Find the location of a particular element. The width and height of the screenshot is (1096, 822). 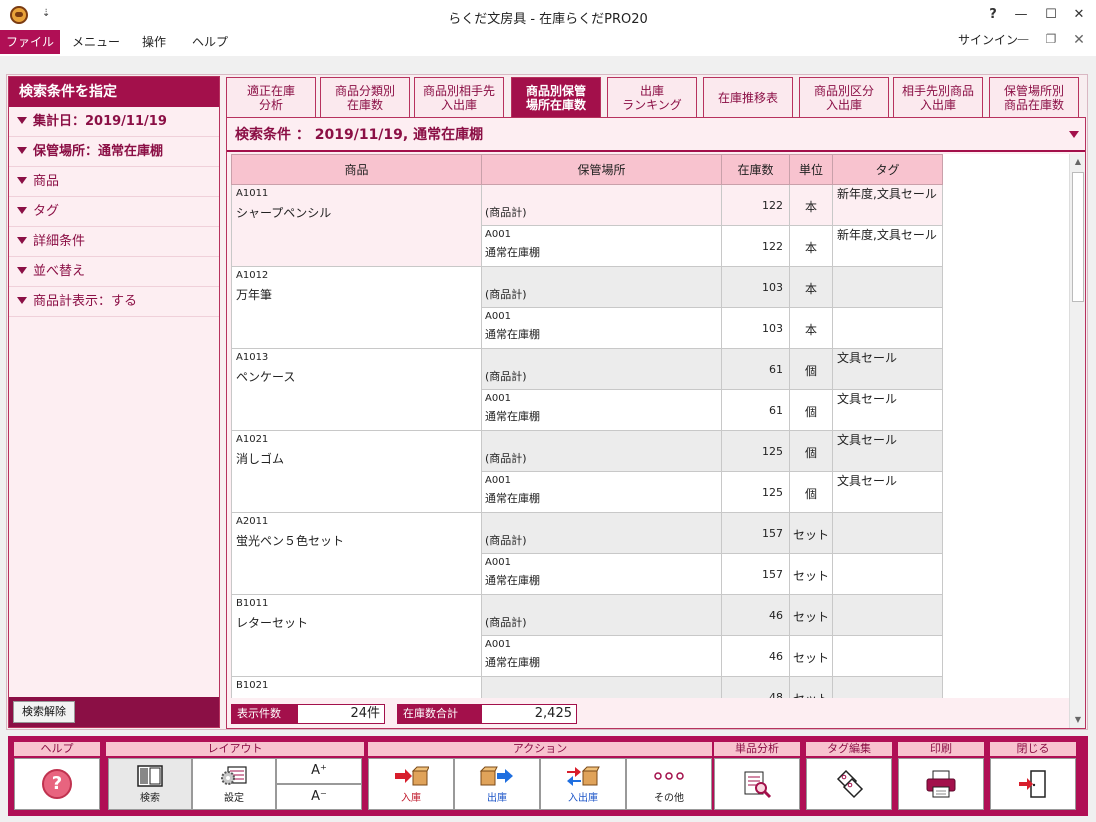

condition-tag: タグ is located at coordinates (114, 212).